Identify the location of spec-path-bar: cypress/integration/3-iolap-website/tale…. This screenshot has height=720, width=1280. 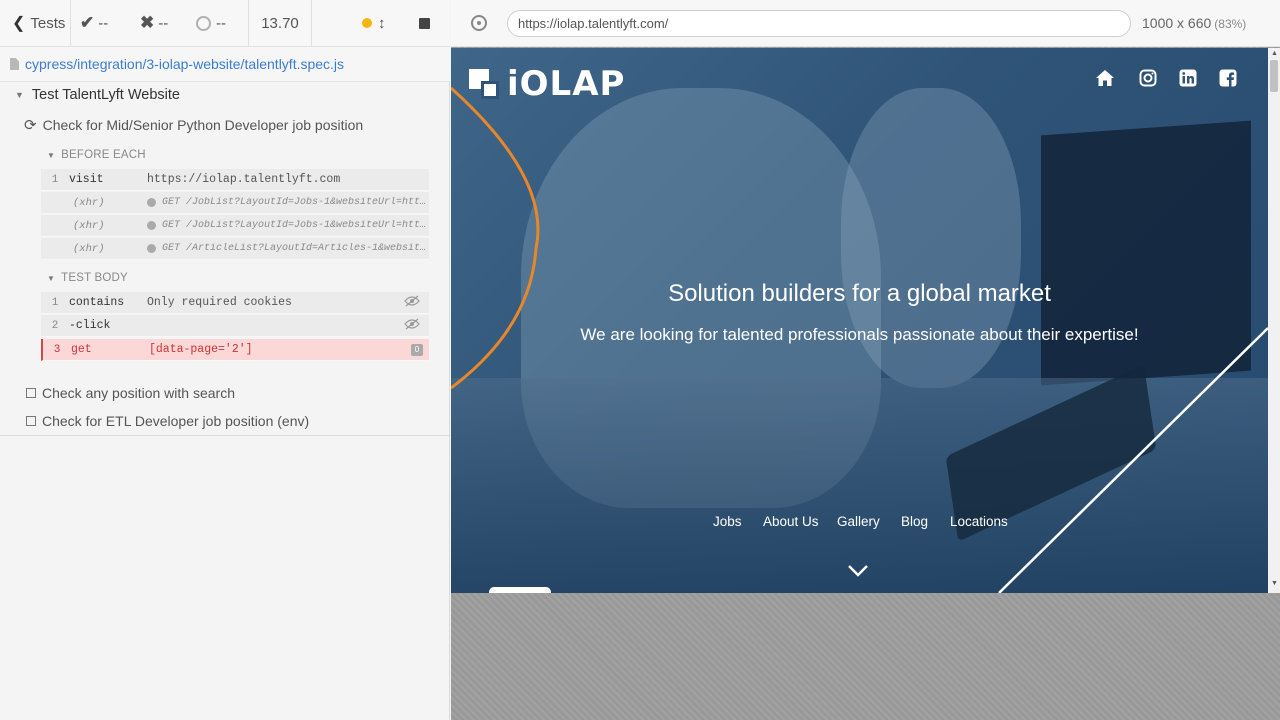
(225, 64).